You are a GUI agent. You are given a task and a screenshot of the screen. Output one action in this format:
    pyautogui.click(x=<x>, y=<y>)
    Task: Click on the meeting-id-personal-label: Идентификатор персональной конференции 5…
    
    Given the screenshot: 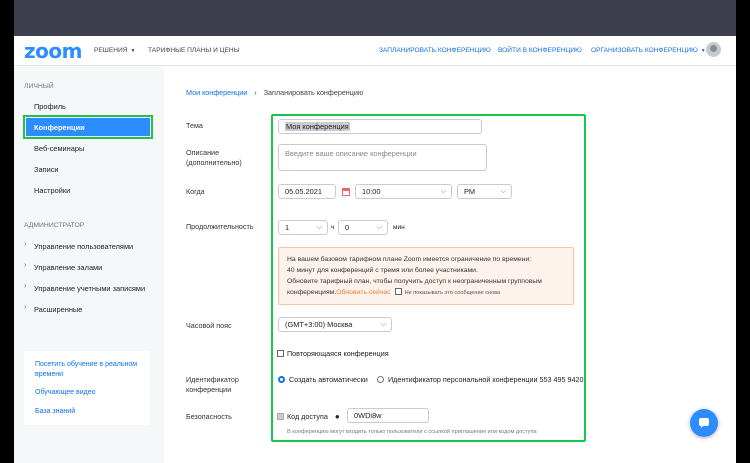 What is the action you would take?
    pyautogui.click(x=486, y=379)
    